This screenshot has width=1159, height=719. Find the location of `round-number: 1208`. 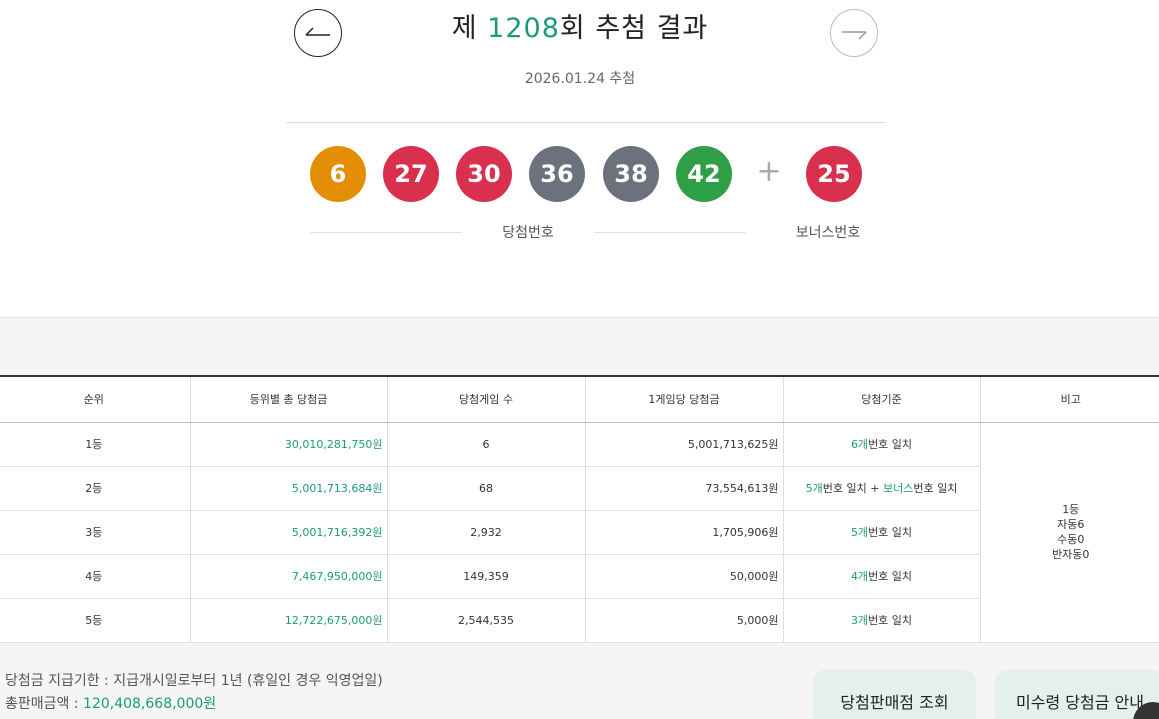

round-number: 1208 is located at coordinates (523, 28).